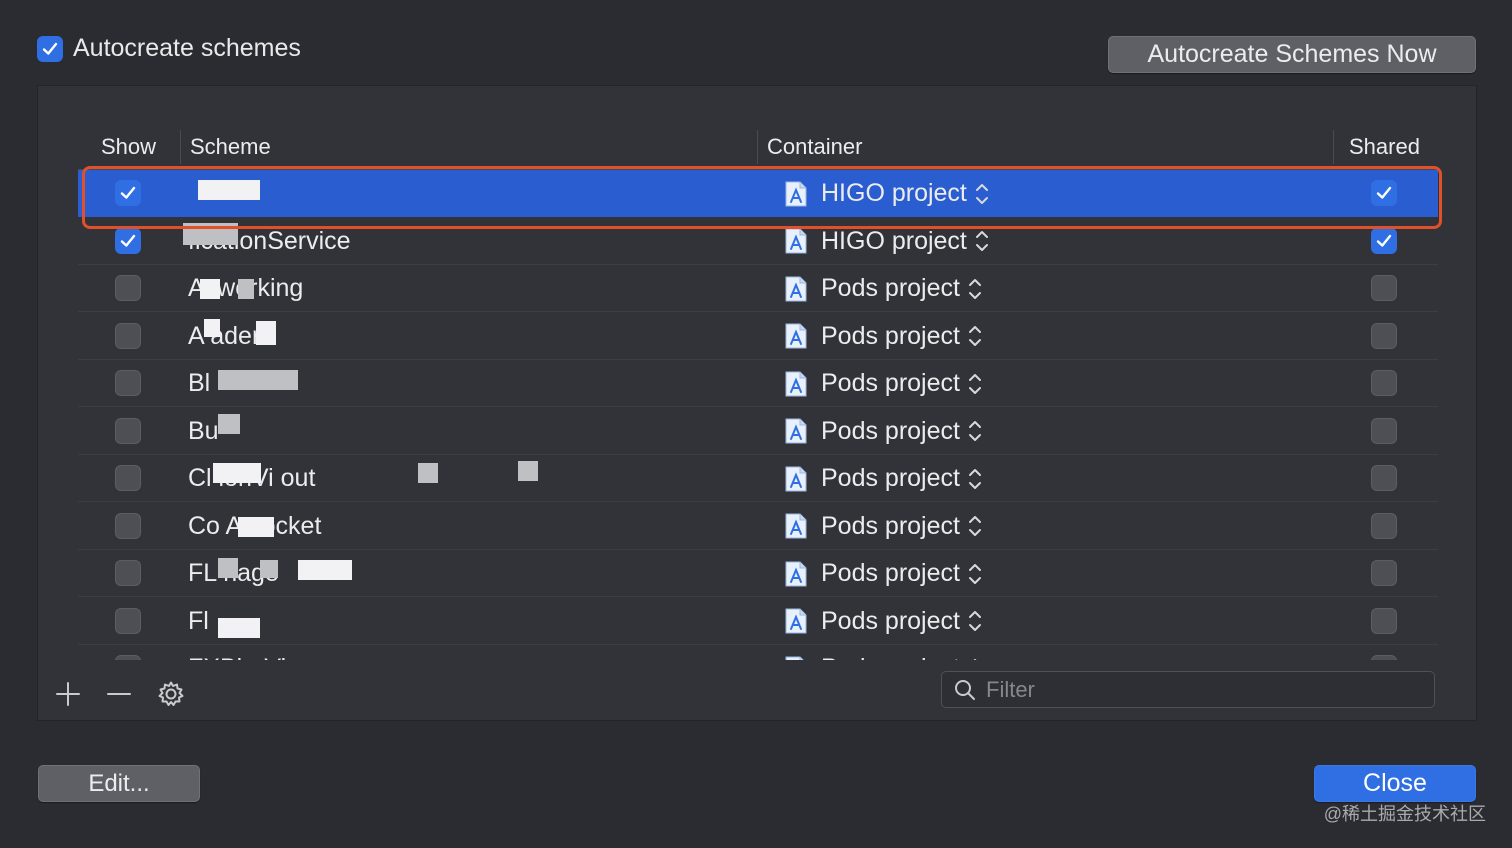 Image resolution: width=1512 pixels, height=848 pixels. What do you see at coordinates (758, 621) in the screenshot?
I see `table-row: Fl Pods project` at bounding box center [758, 621].